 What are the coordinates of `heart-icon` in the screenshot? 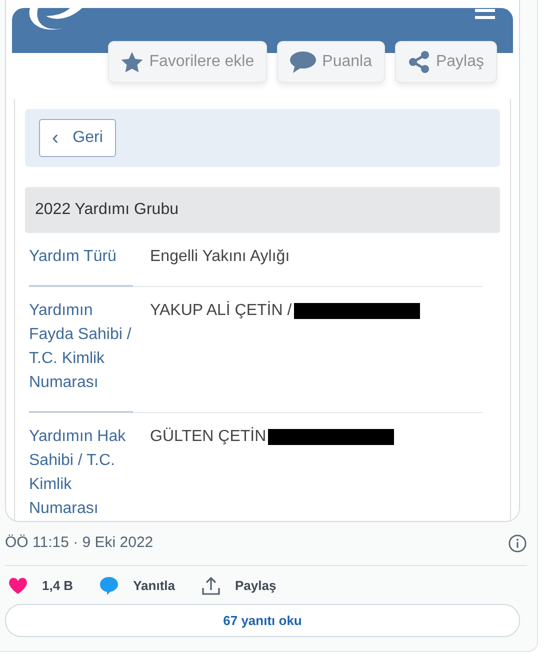 It's located at (18, 586).